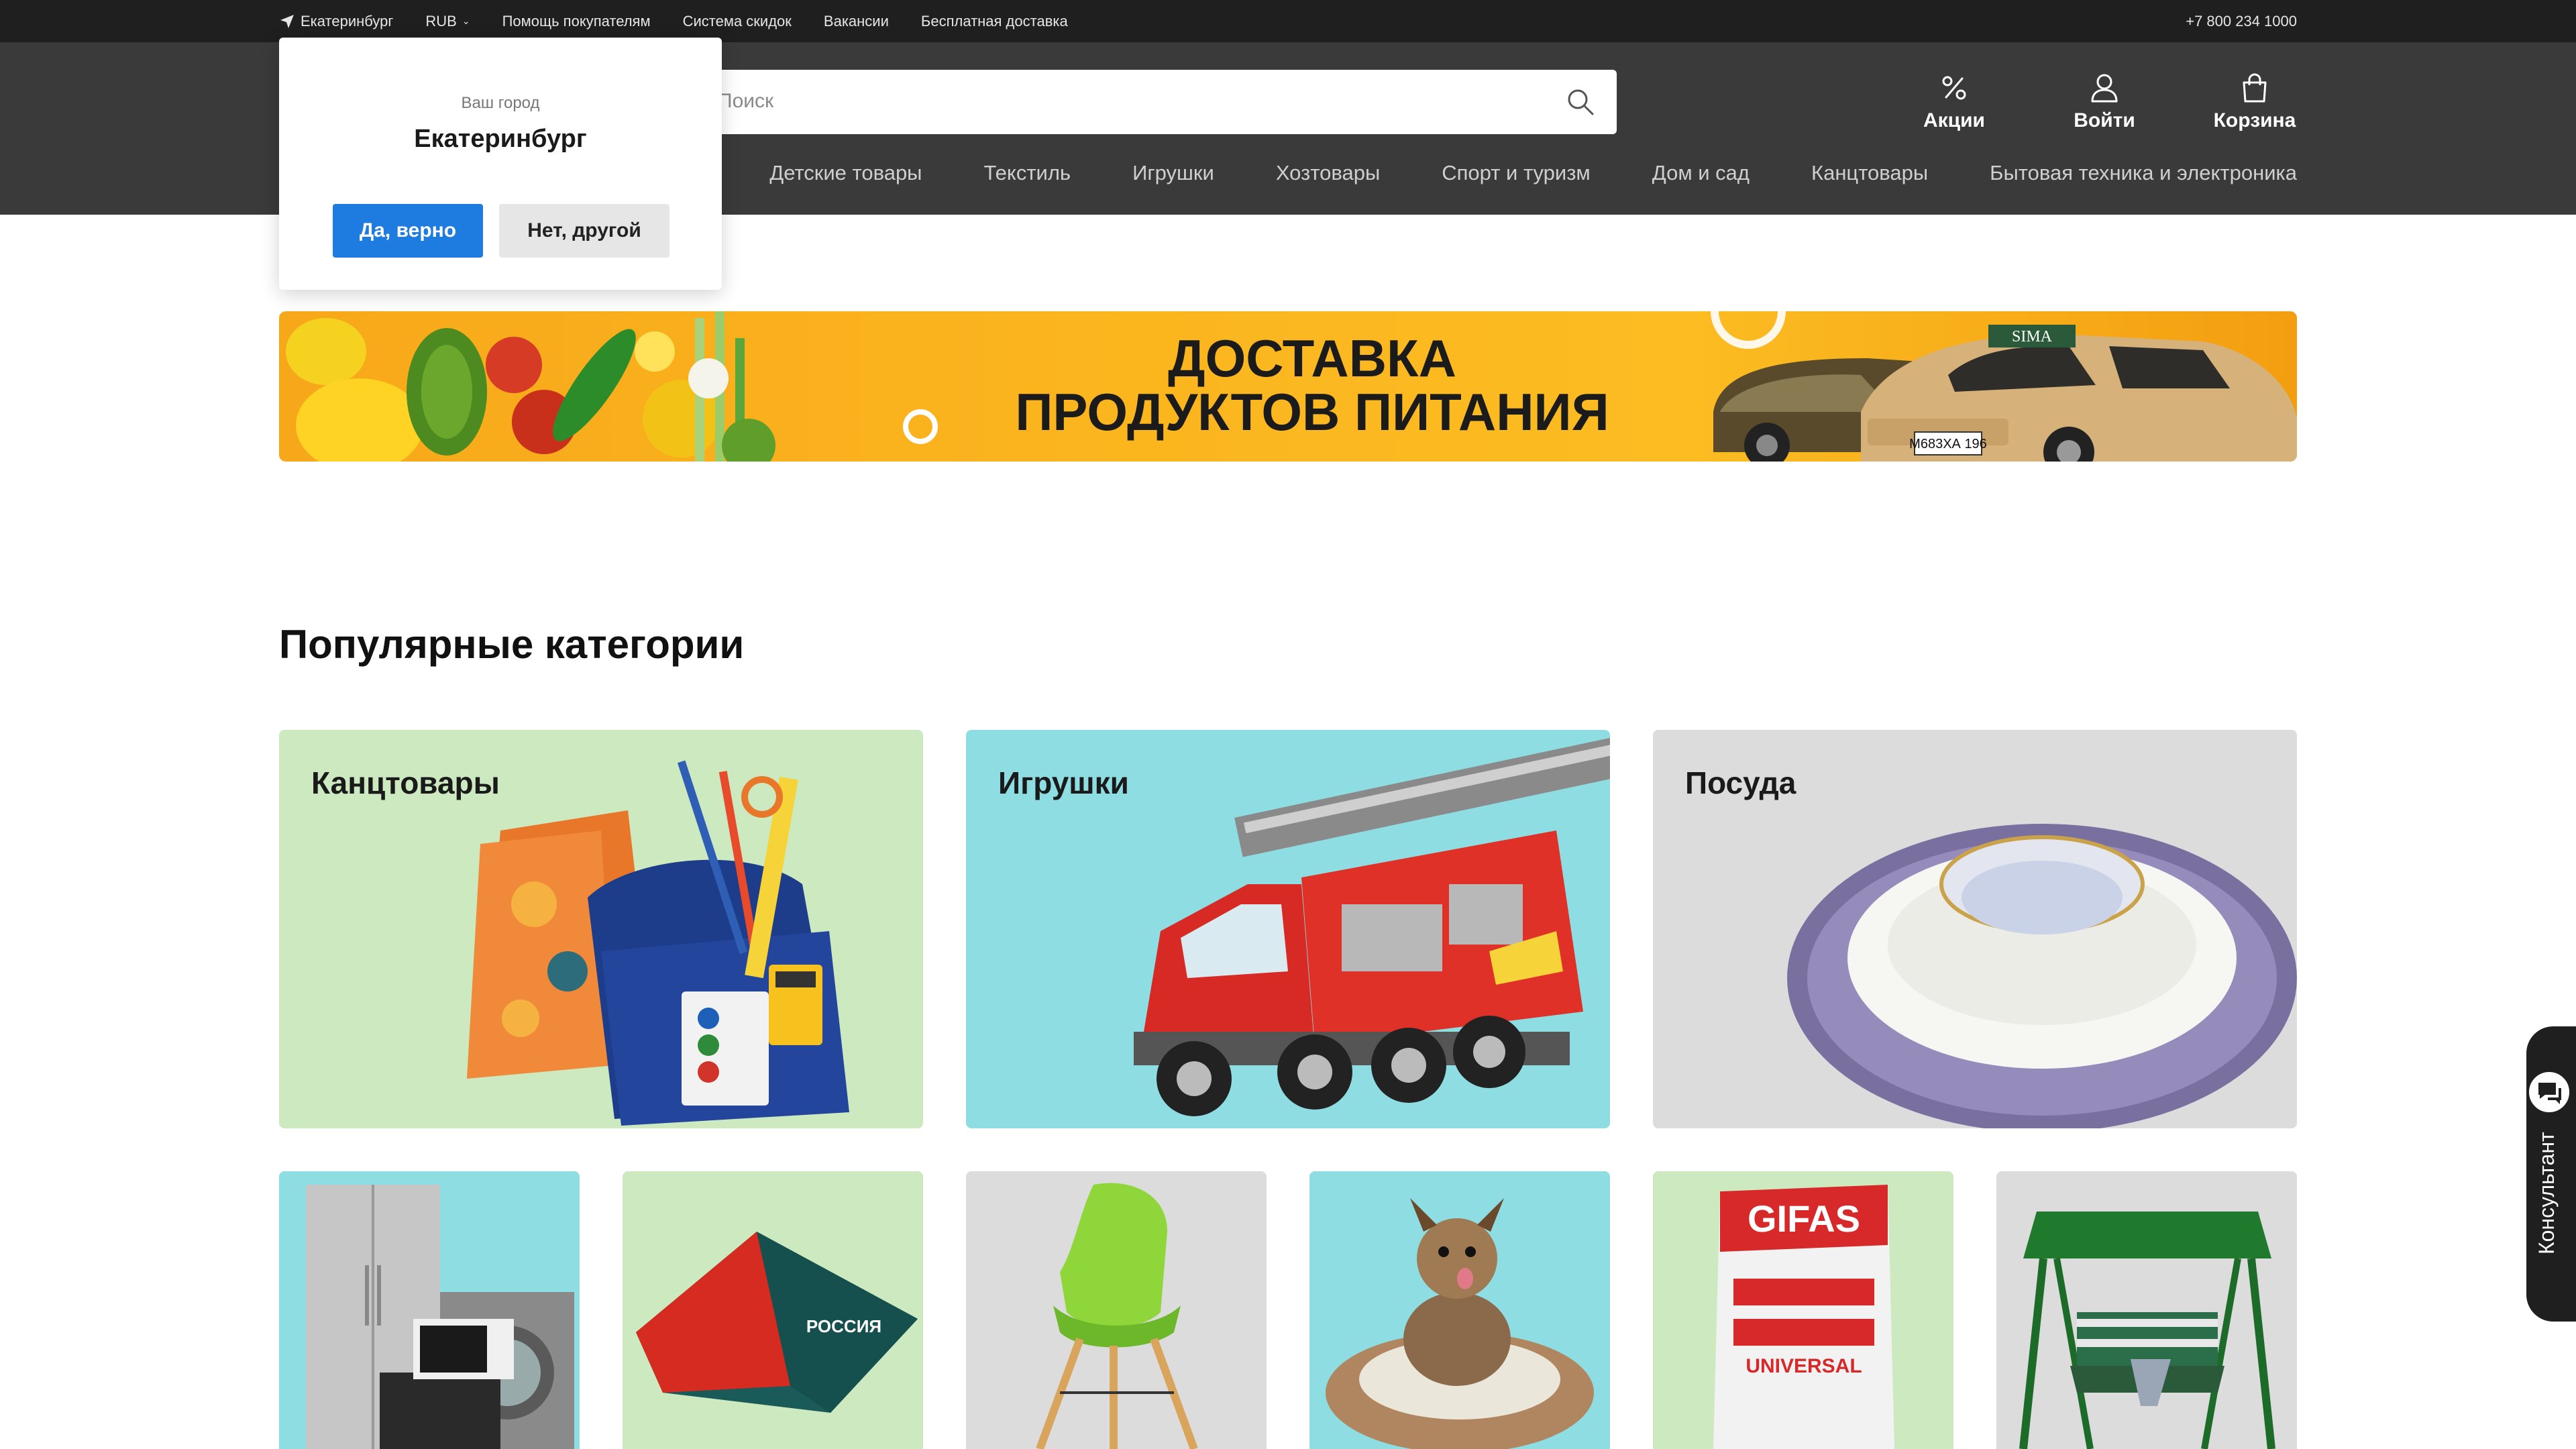 The image size is (2576, 1449). Describe the element at coordinates (441, 21) in the screenshot. I see `currency-label: RUB` at that location.